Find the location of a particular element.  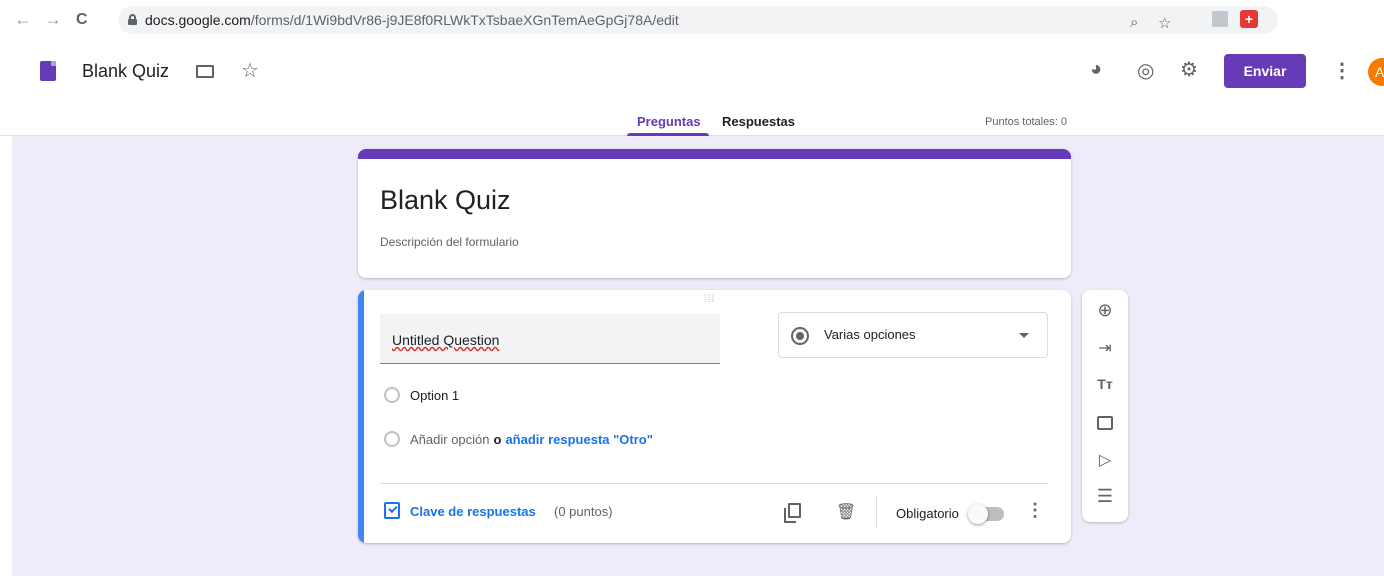

required-toggle is located at coordinates (986, 514).